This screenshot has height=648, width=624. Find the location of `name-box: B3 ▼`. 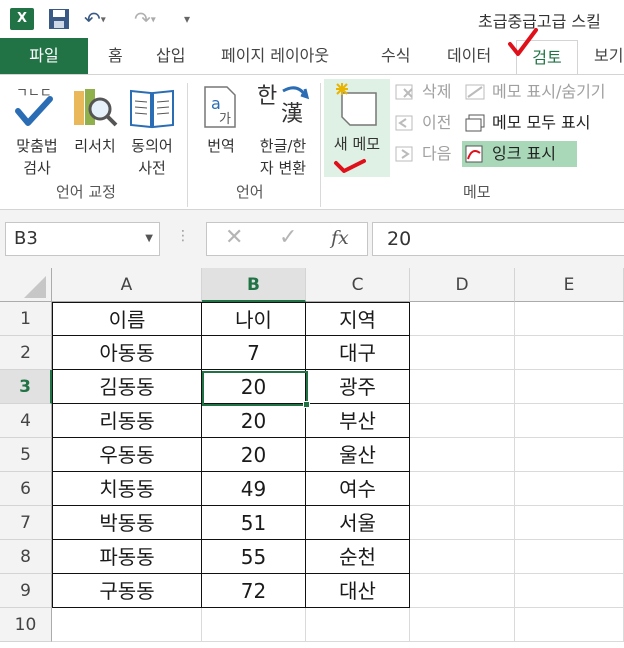

name-box: B3 ▼ is located at coordinates (82, 239).